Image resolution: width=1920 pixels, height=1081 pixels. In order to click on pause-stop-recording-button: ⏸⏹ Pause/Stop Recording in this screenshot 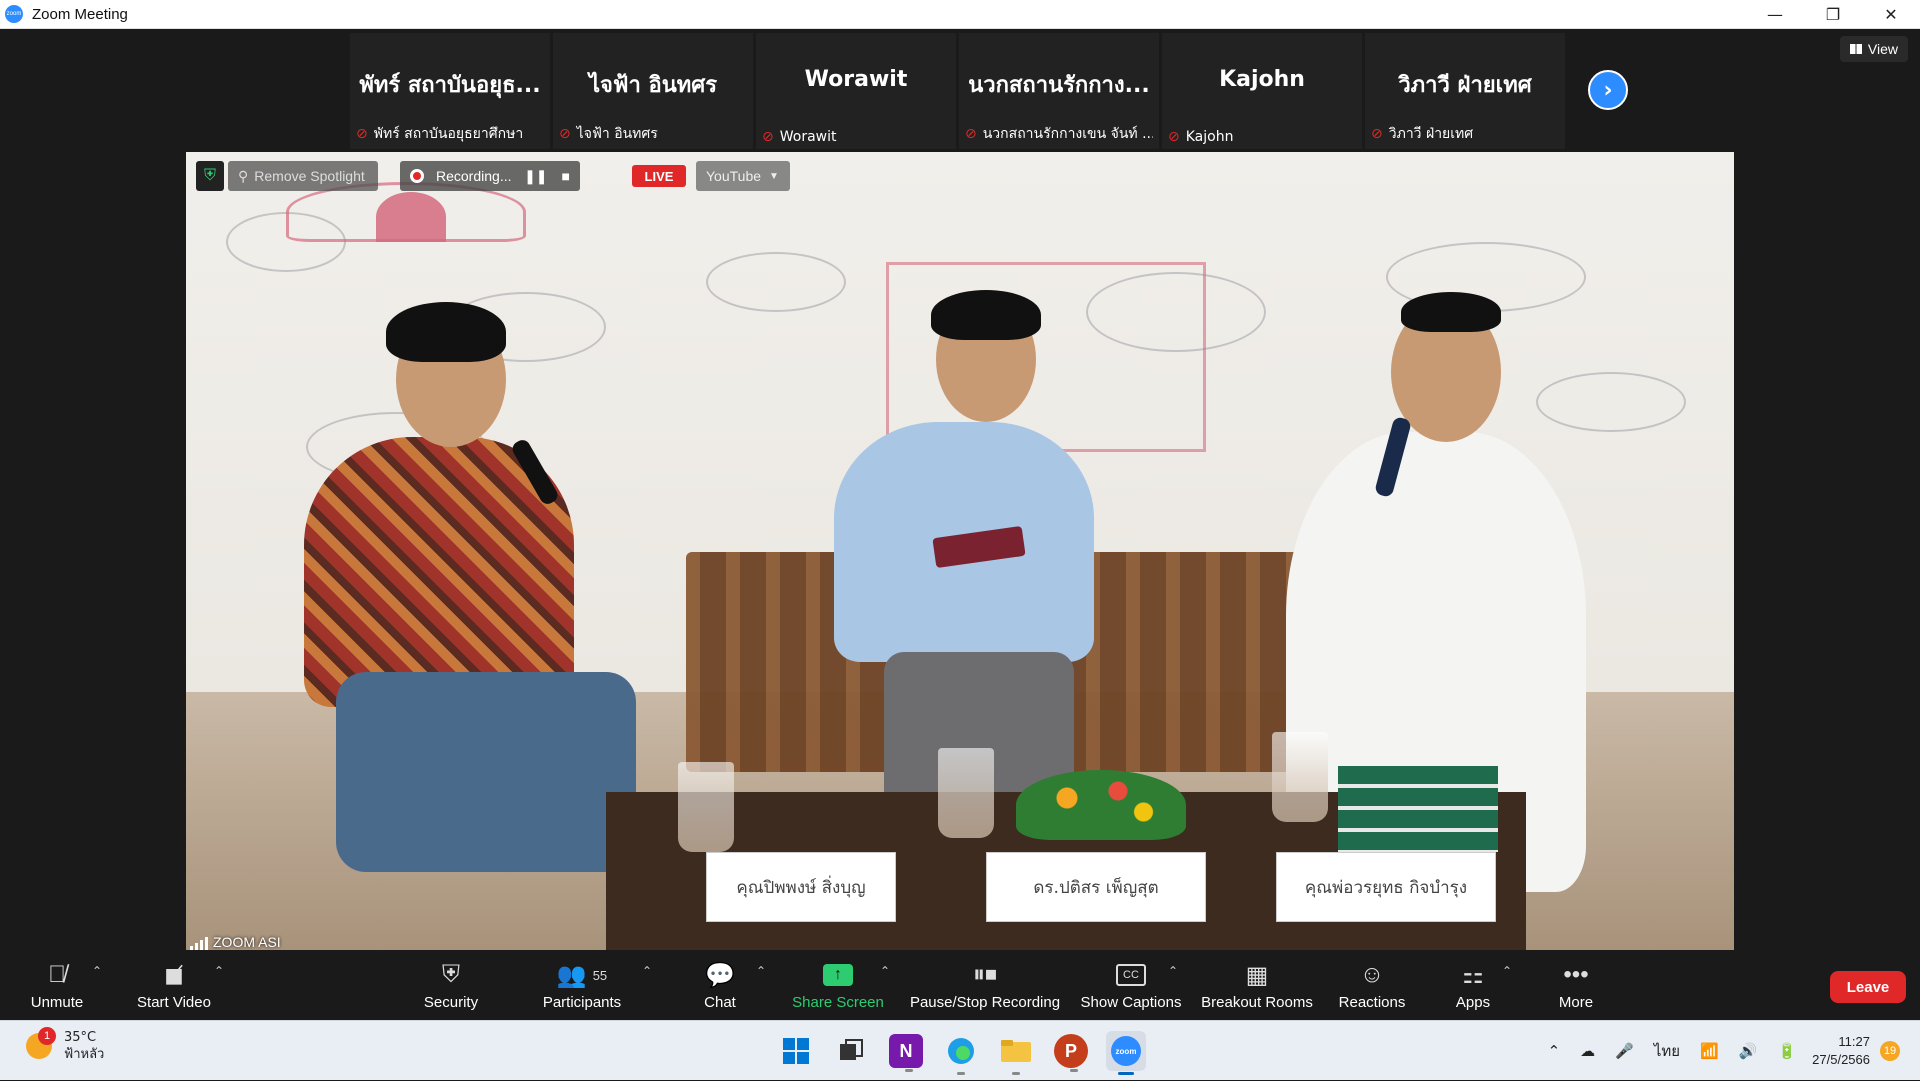, I will do `click(985, 984)`.